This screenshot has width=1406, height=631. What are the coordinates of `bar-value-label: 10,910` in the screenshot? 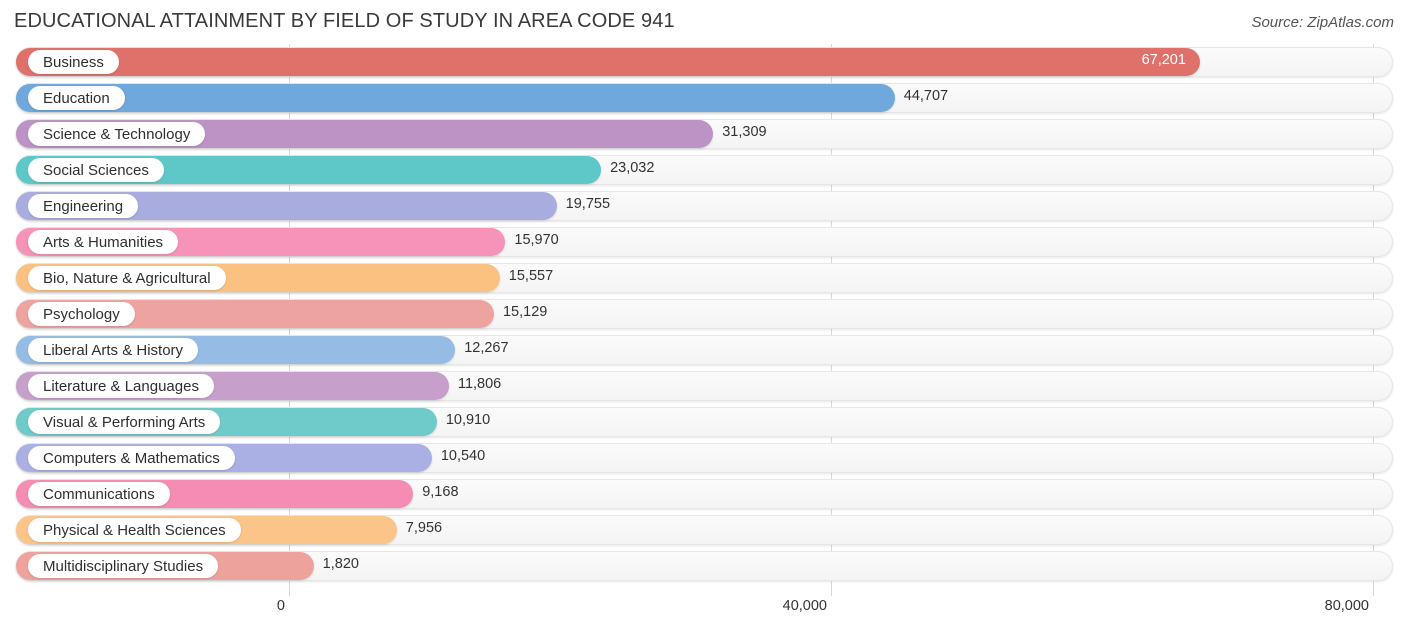 It's located at (468, 420).